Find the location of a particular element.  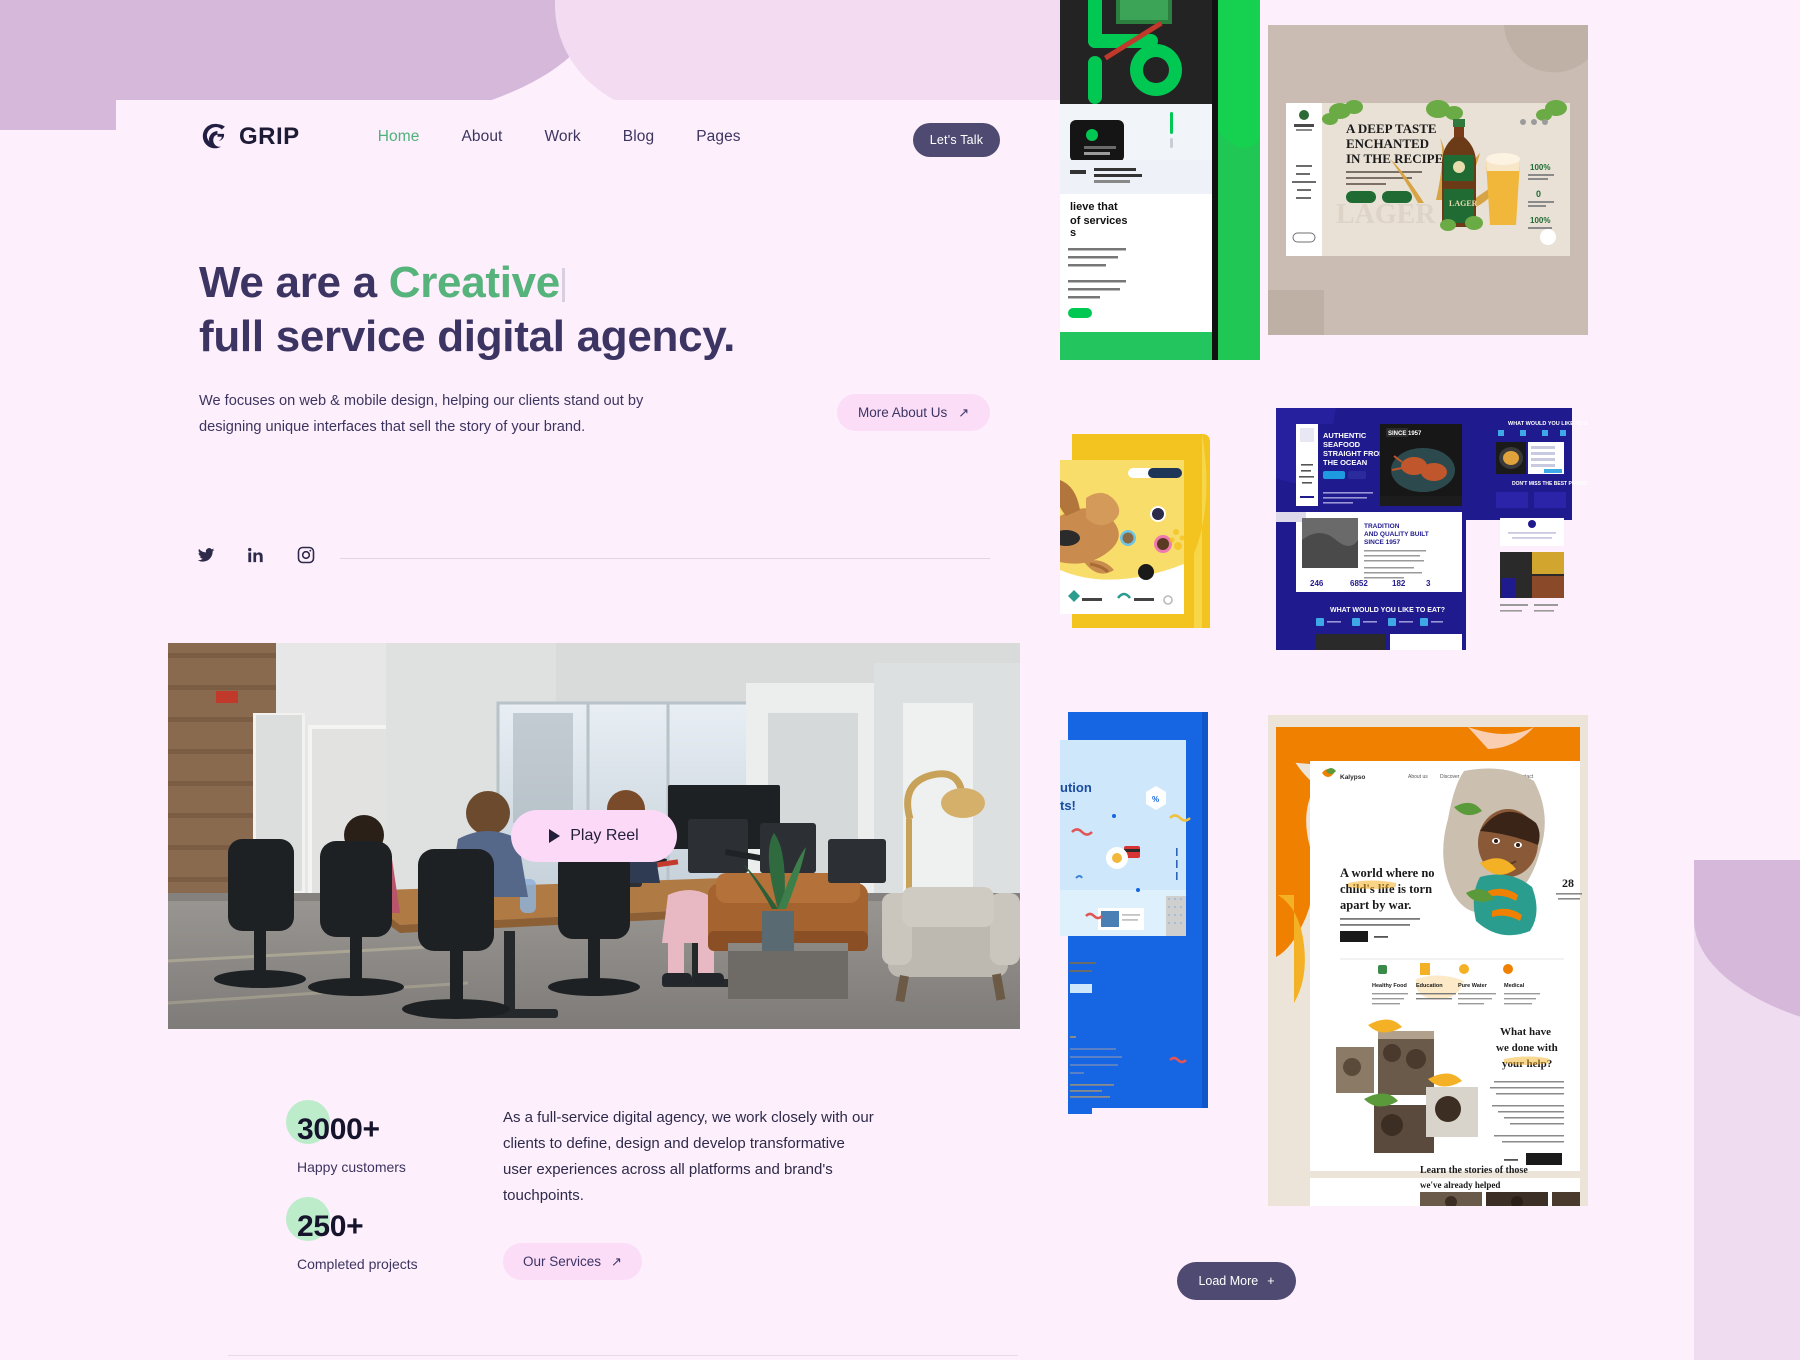

grip-logo-icon is located at coordinates (213, 136).